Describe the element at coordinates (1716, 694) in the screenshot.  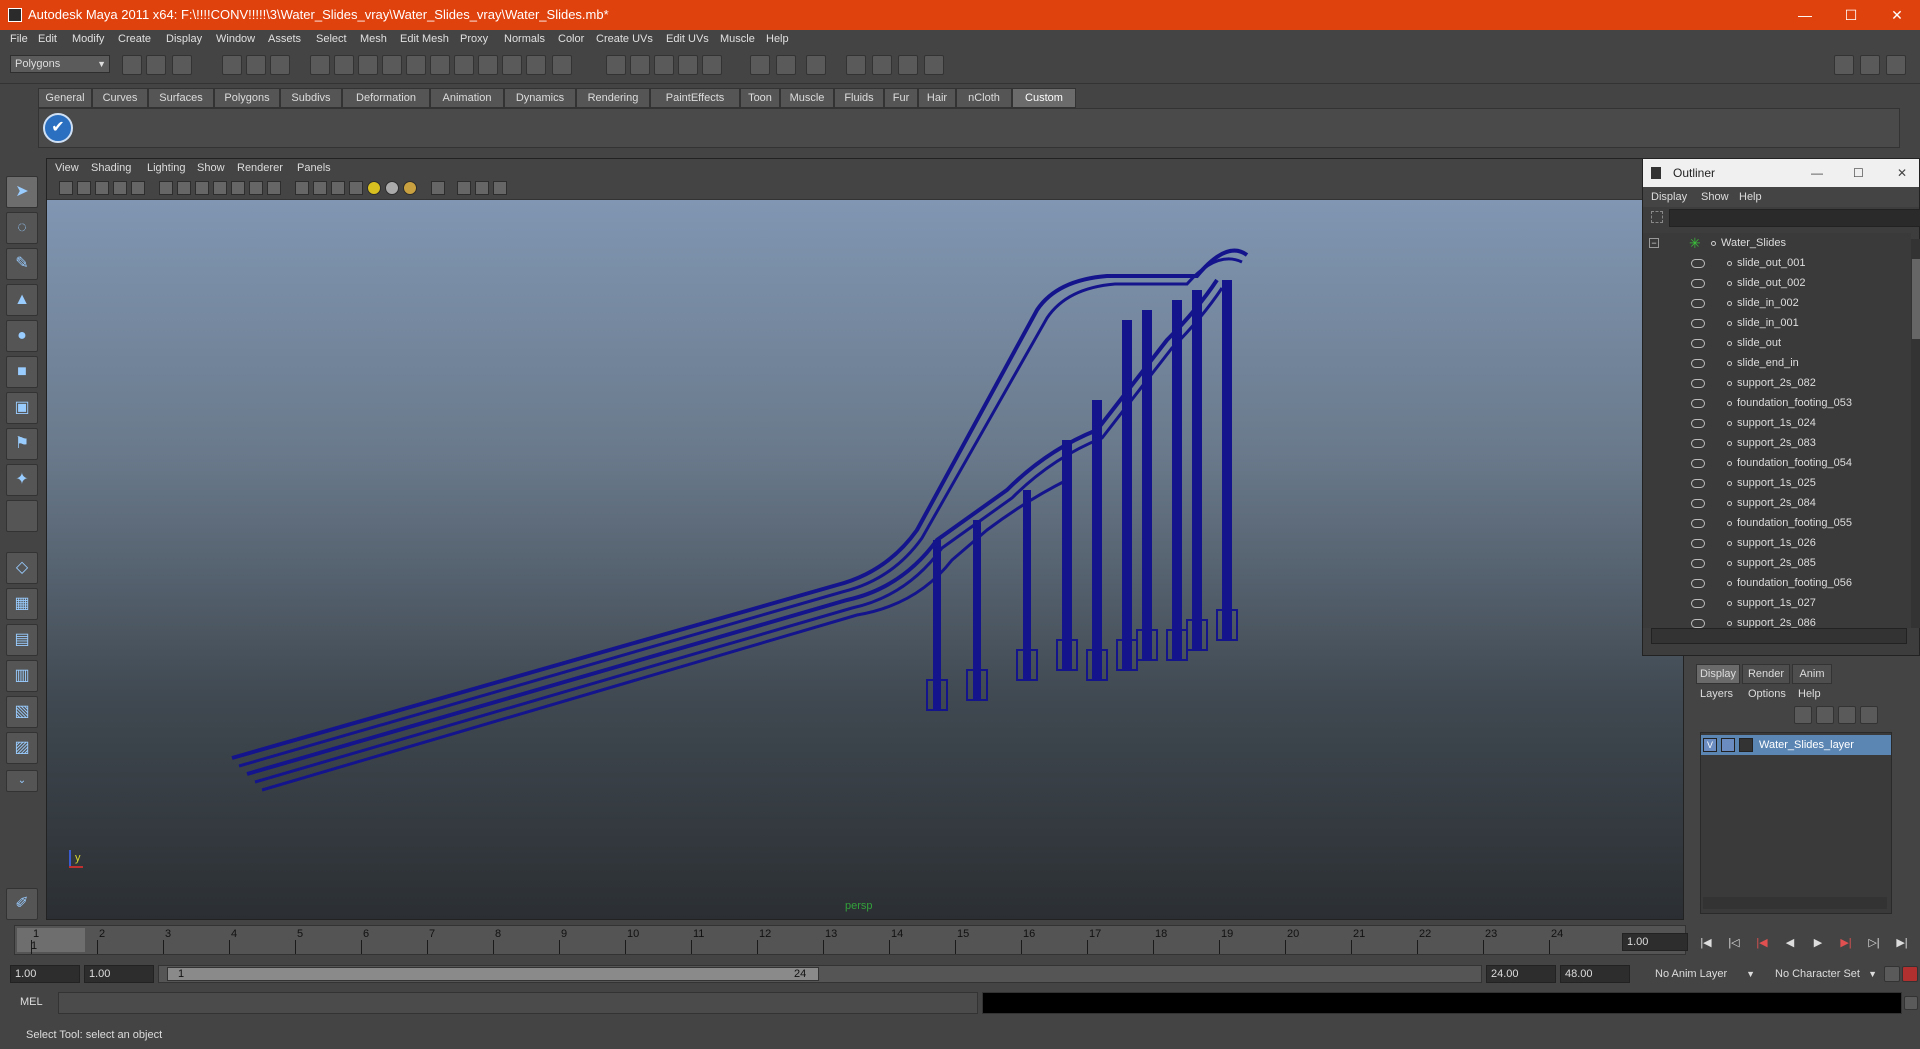
I see `layer-menu-layers: Layers` at that location.